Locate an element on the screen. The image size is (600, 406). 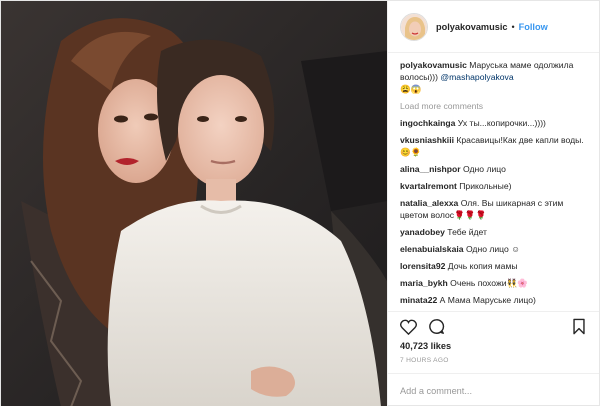
comment-item: lorensita92 Дочь копия мамы is located at coordinates (493, 266).